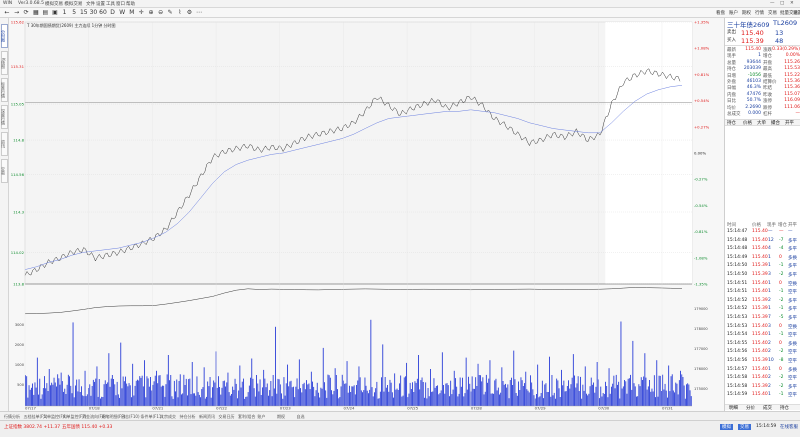 Image resolution: width=800 pixels, height=437 pixels. What do you see at coordinates (744, 427) in the screenshot?
I see `trade-button: 交易` at bounding box center [744, 427].